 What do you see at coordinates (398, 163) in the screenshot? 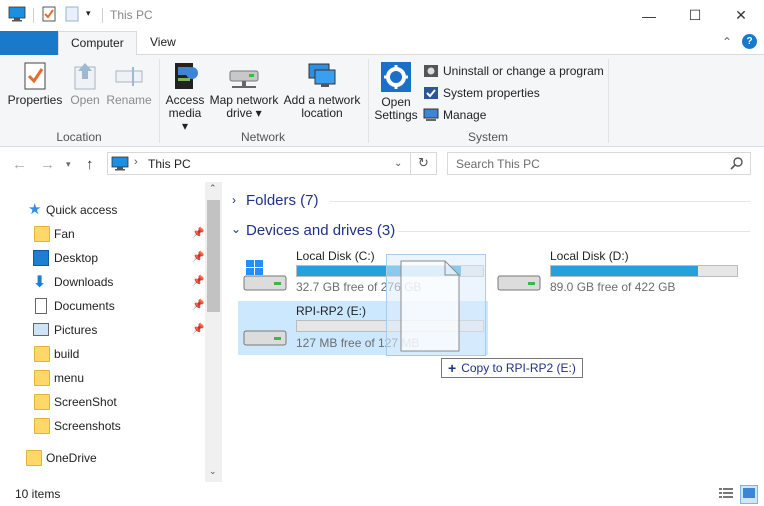
I see `address-dropdown-icon: ⌄` at bounding box center [398, 163].